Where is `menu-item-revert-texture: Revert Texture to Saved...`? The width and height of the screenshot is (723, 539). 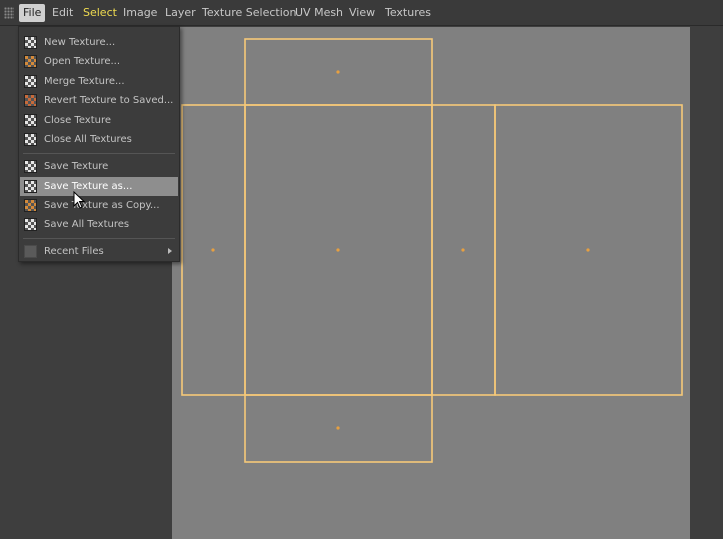
menu-item-revert-texture: Revert Texture to Saved... is located at coordinates (99, 100).